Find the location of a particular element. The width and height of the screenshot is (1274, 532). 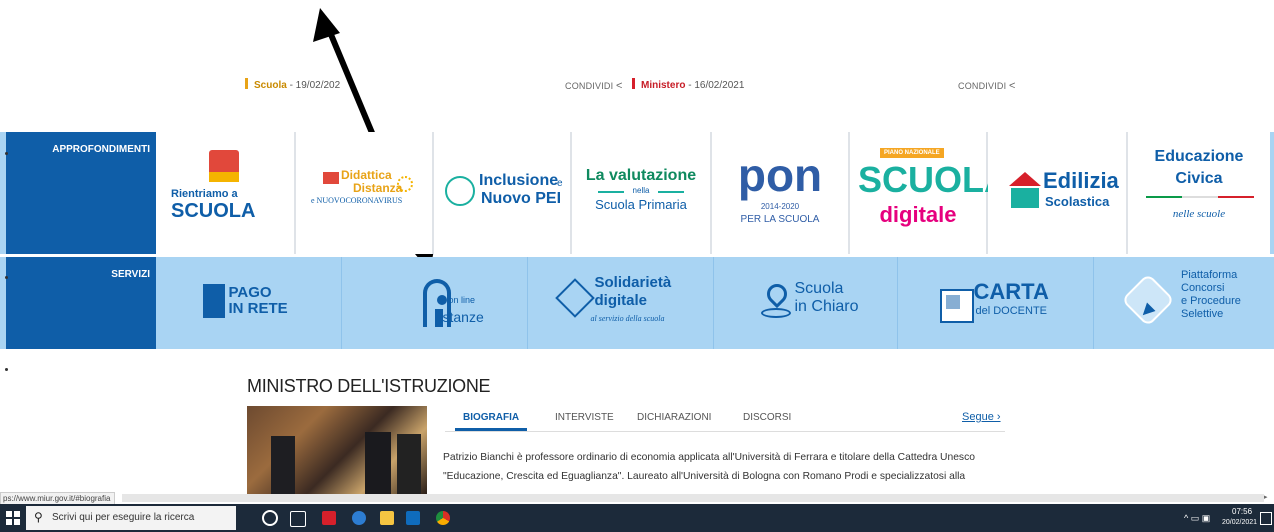

section-label-servizi: SERVIZI is located at coordinates (130, 274).